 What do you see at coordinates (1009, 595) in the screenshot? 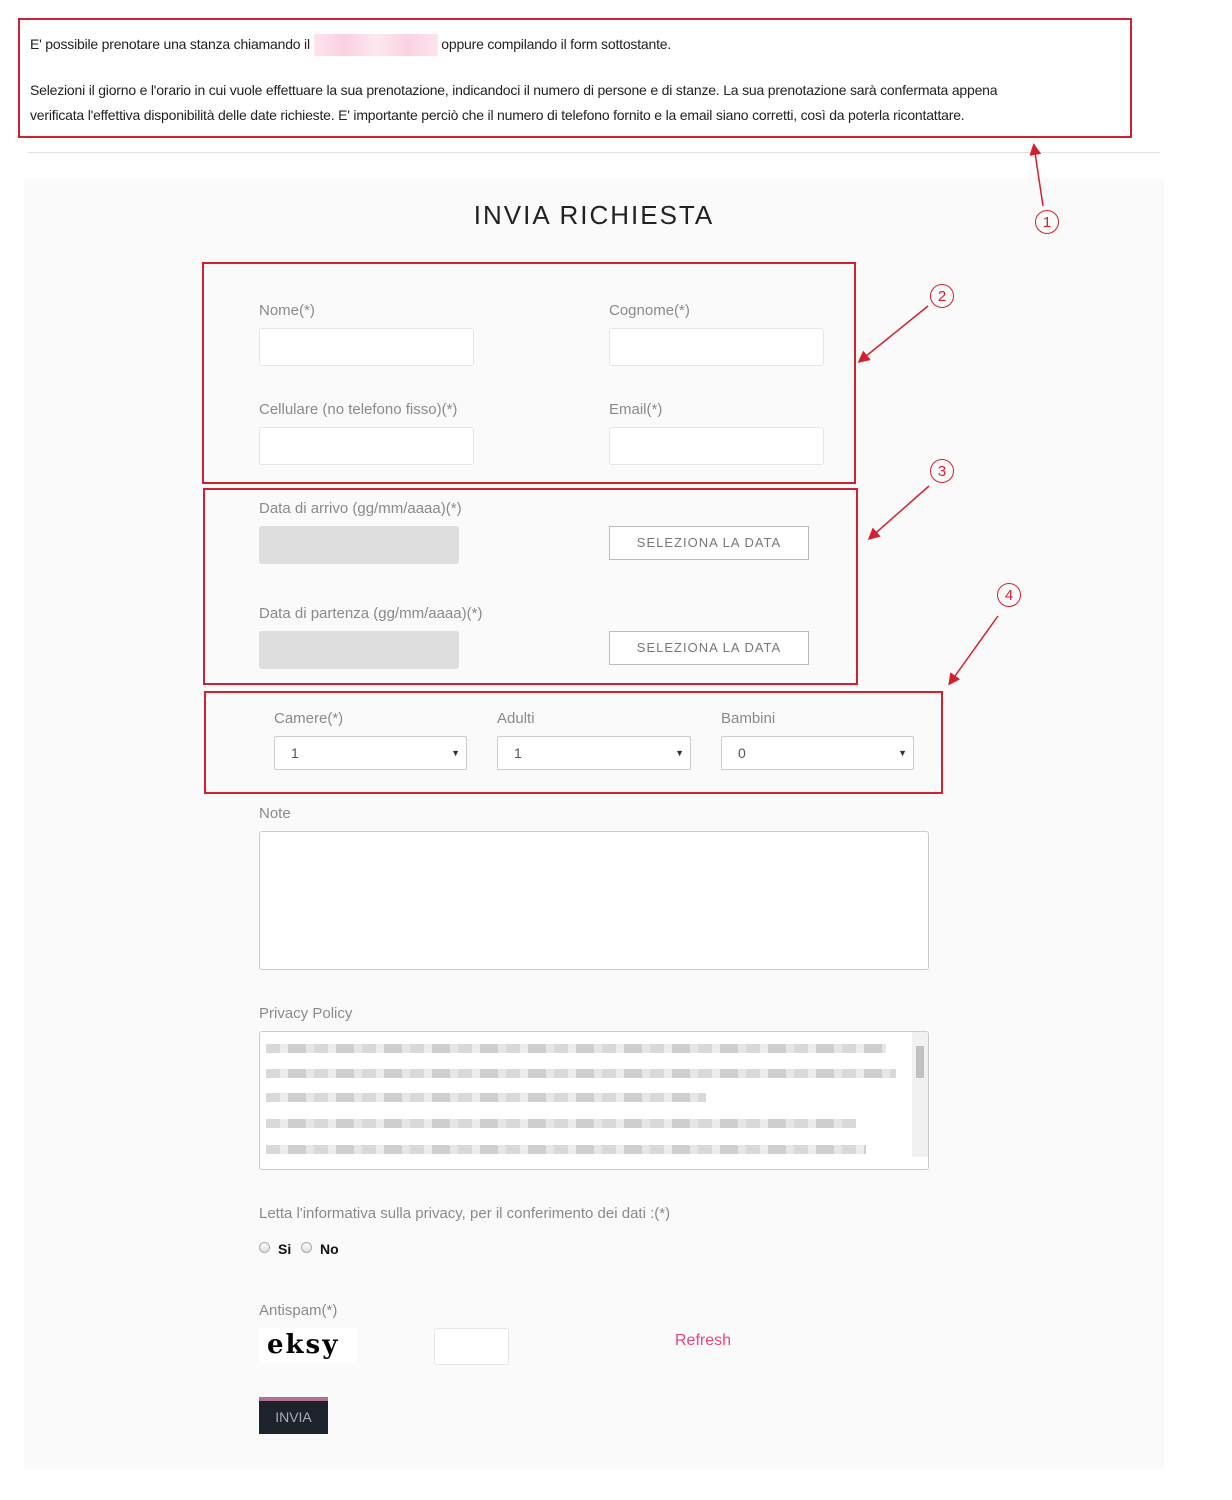
I see `annotation-4: 4` at bounding box center [1009, 595].